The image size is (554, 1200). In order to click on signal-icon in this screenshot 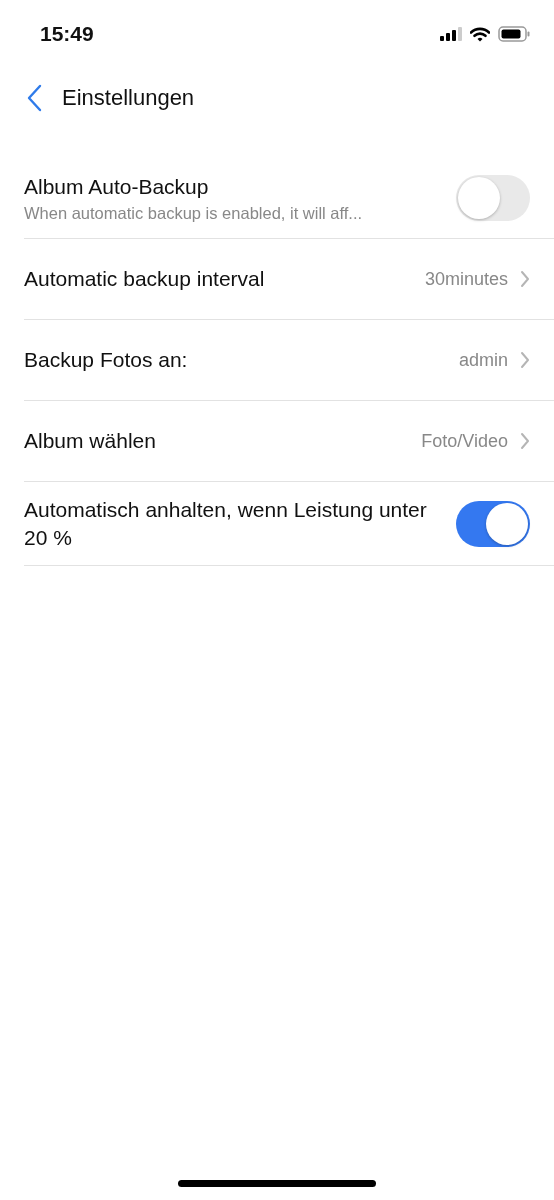, I will do `click(451, 34)`.